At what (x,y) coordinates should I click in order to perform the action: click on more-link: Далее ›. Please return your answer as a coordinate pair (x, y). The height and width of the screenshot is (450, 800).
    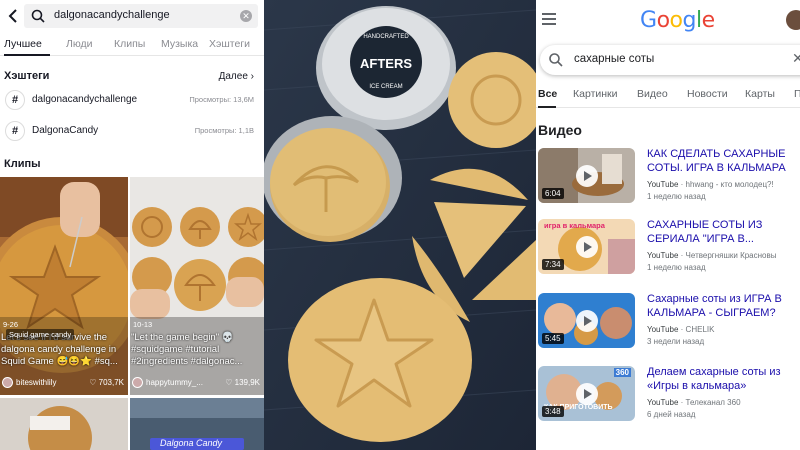
    Looking at the image, I should click on (236, 76).